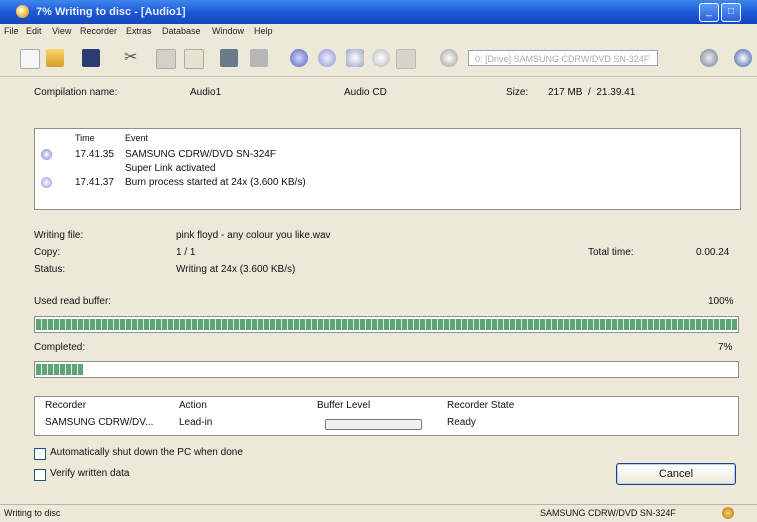 The image size is (757, 522). I want to click on action-col-header: Action, so click(193, 405).